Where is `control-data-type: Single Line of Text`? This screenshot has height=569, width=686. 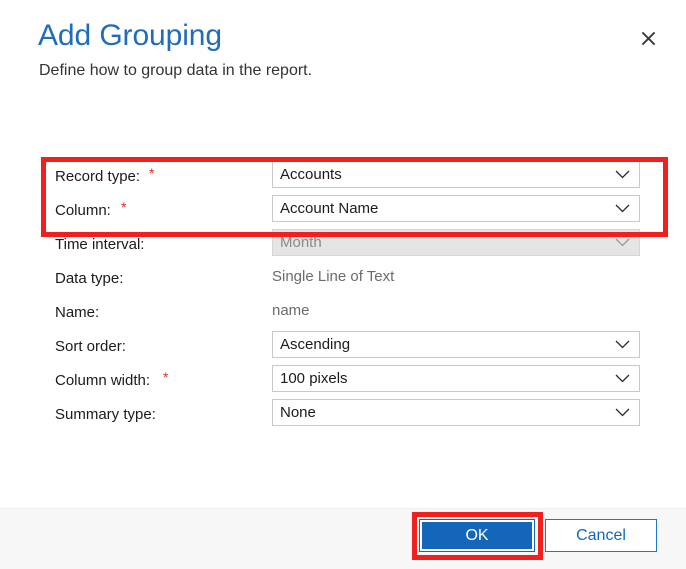 control-data-type: Single Line of Text is located at coordinates (456, 276).